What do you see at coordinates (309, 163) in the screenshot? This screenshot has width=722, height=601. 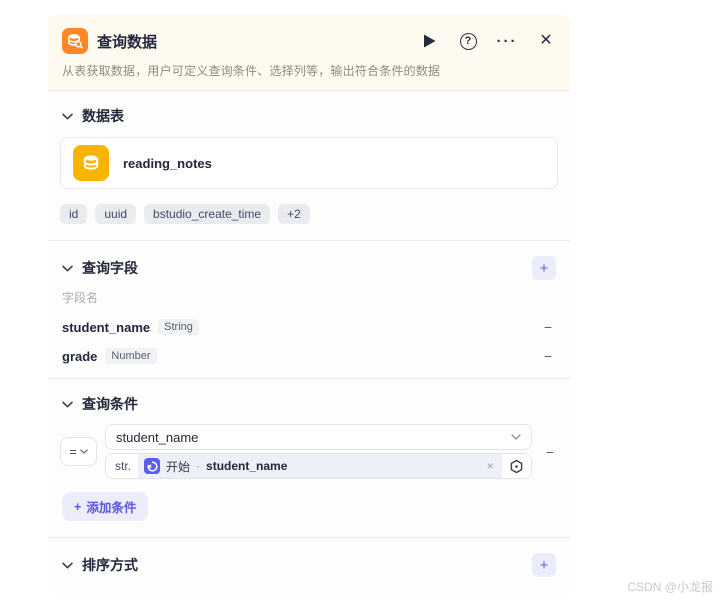 I see `selected-table-card: reading_notes` at bounding box center [309, 163].